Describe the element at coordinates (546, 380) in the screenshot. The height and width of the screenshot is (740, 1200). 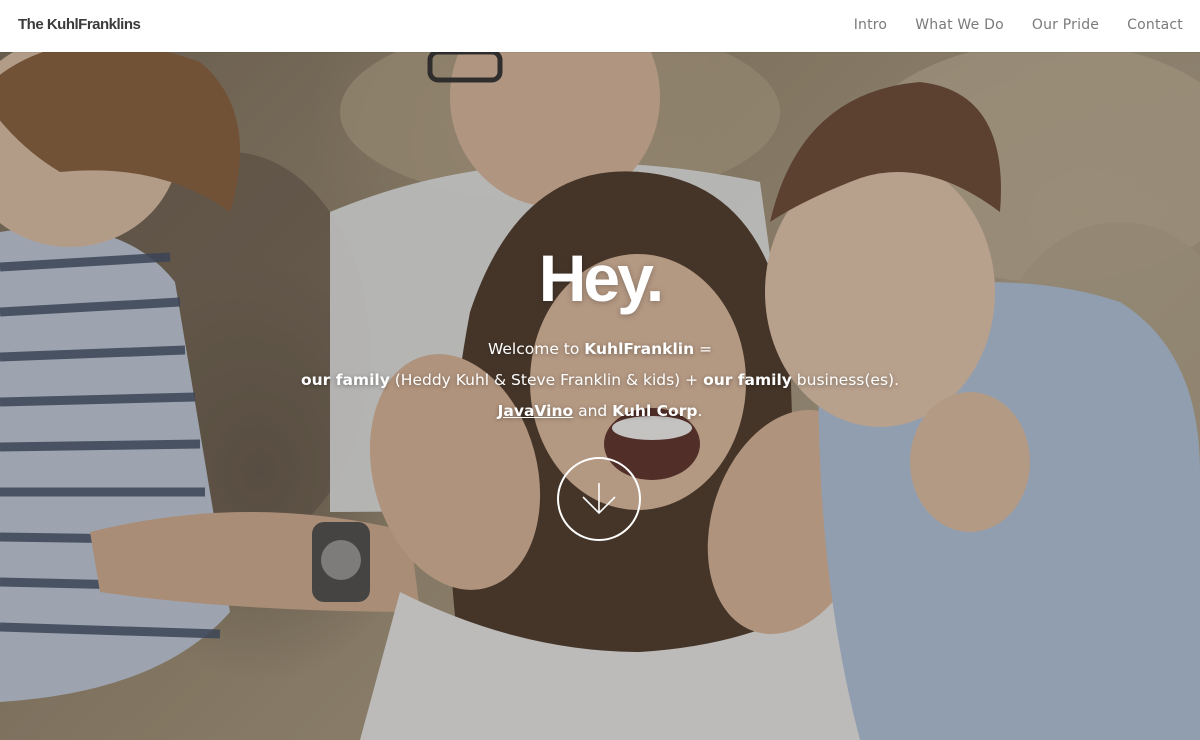
I see `family-members-text: (Heddy Kuhl & Steve Franklin & kids) +` at that location.